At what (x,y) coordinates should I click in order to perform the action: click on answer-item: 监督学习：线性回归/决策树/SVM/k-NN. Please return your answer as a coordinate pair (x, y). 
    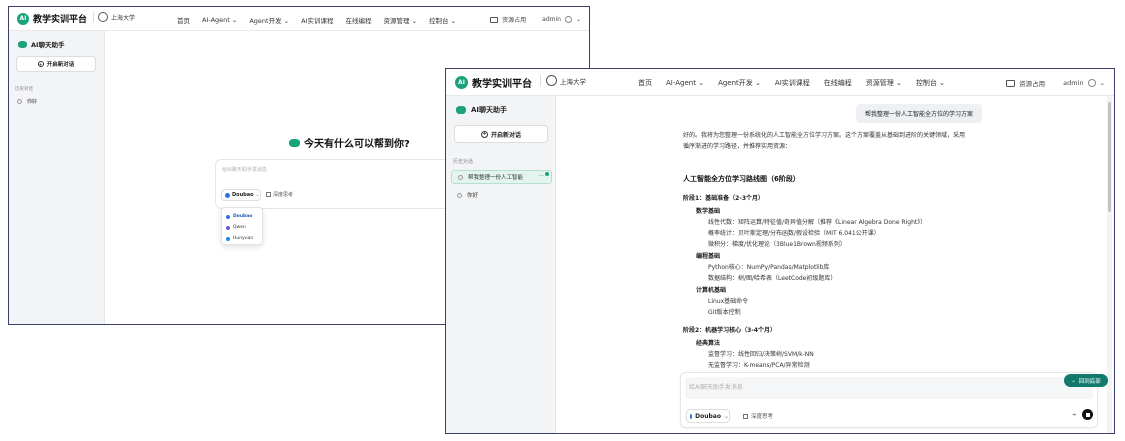
    Looking at the image, I should click on (761, 354).